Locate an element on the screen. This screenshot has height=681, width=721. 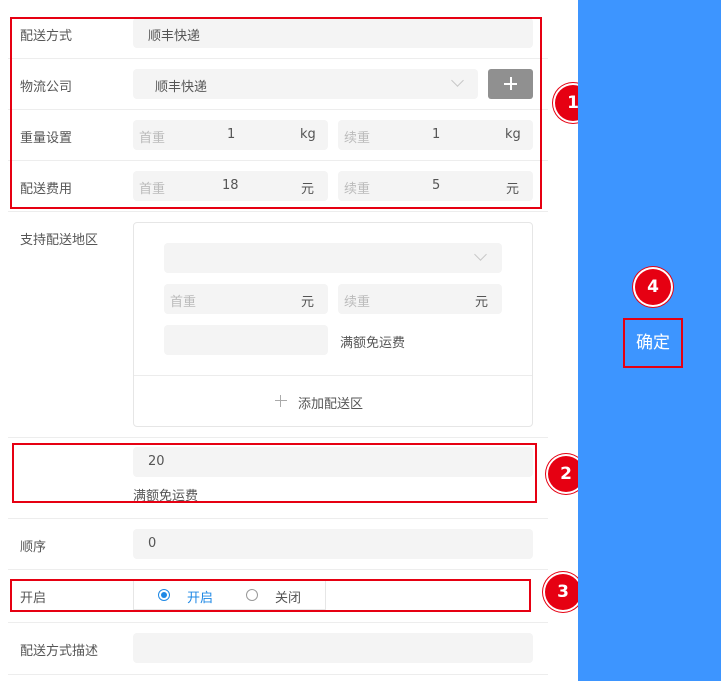
add-region-button: 添加配送区 is located at coordinates (349, 401).